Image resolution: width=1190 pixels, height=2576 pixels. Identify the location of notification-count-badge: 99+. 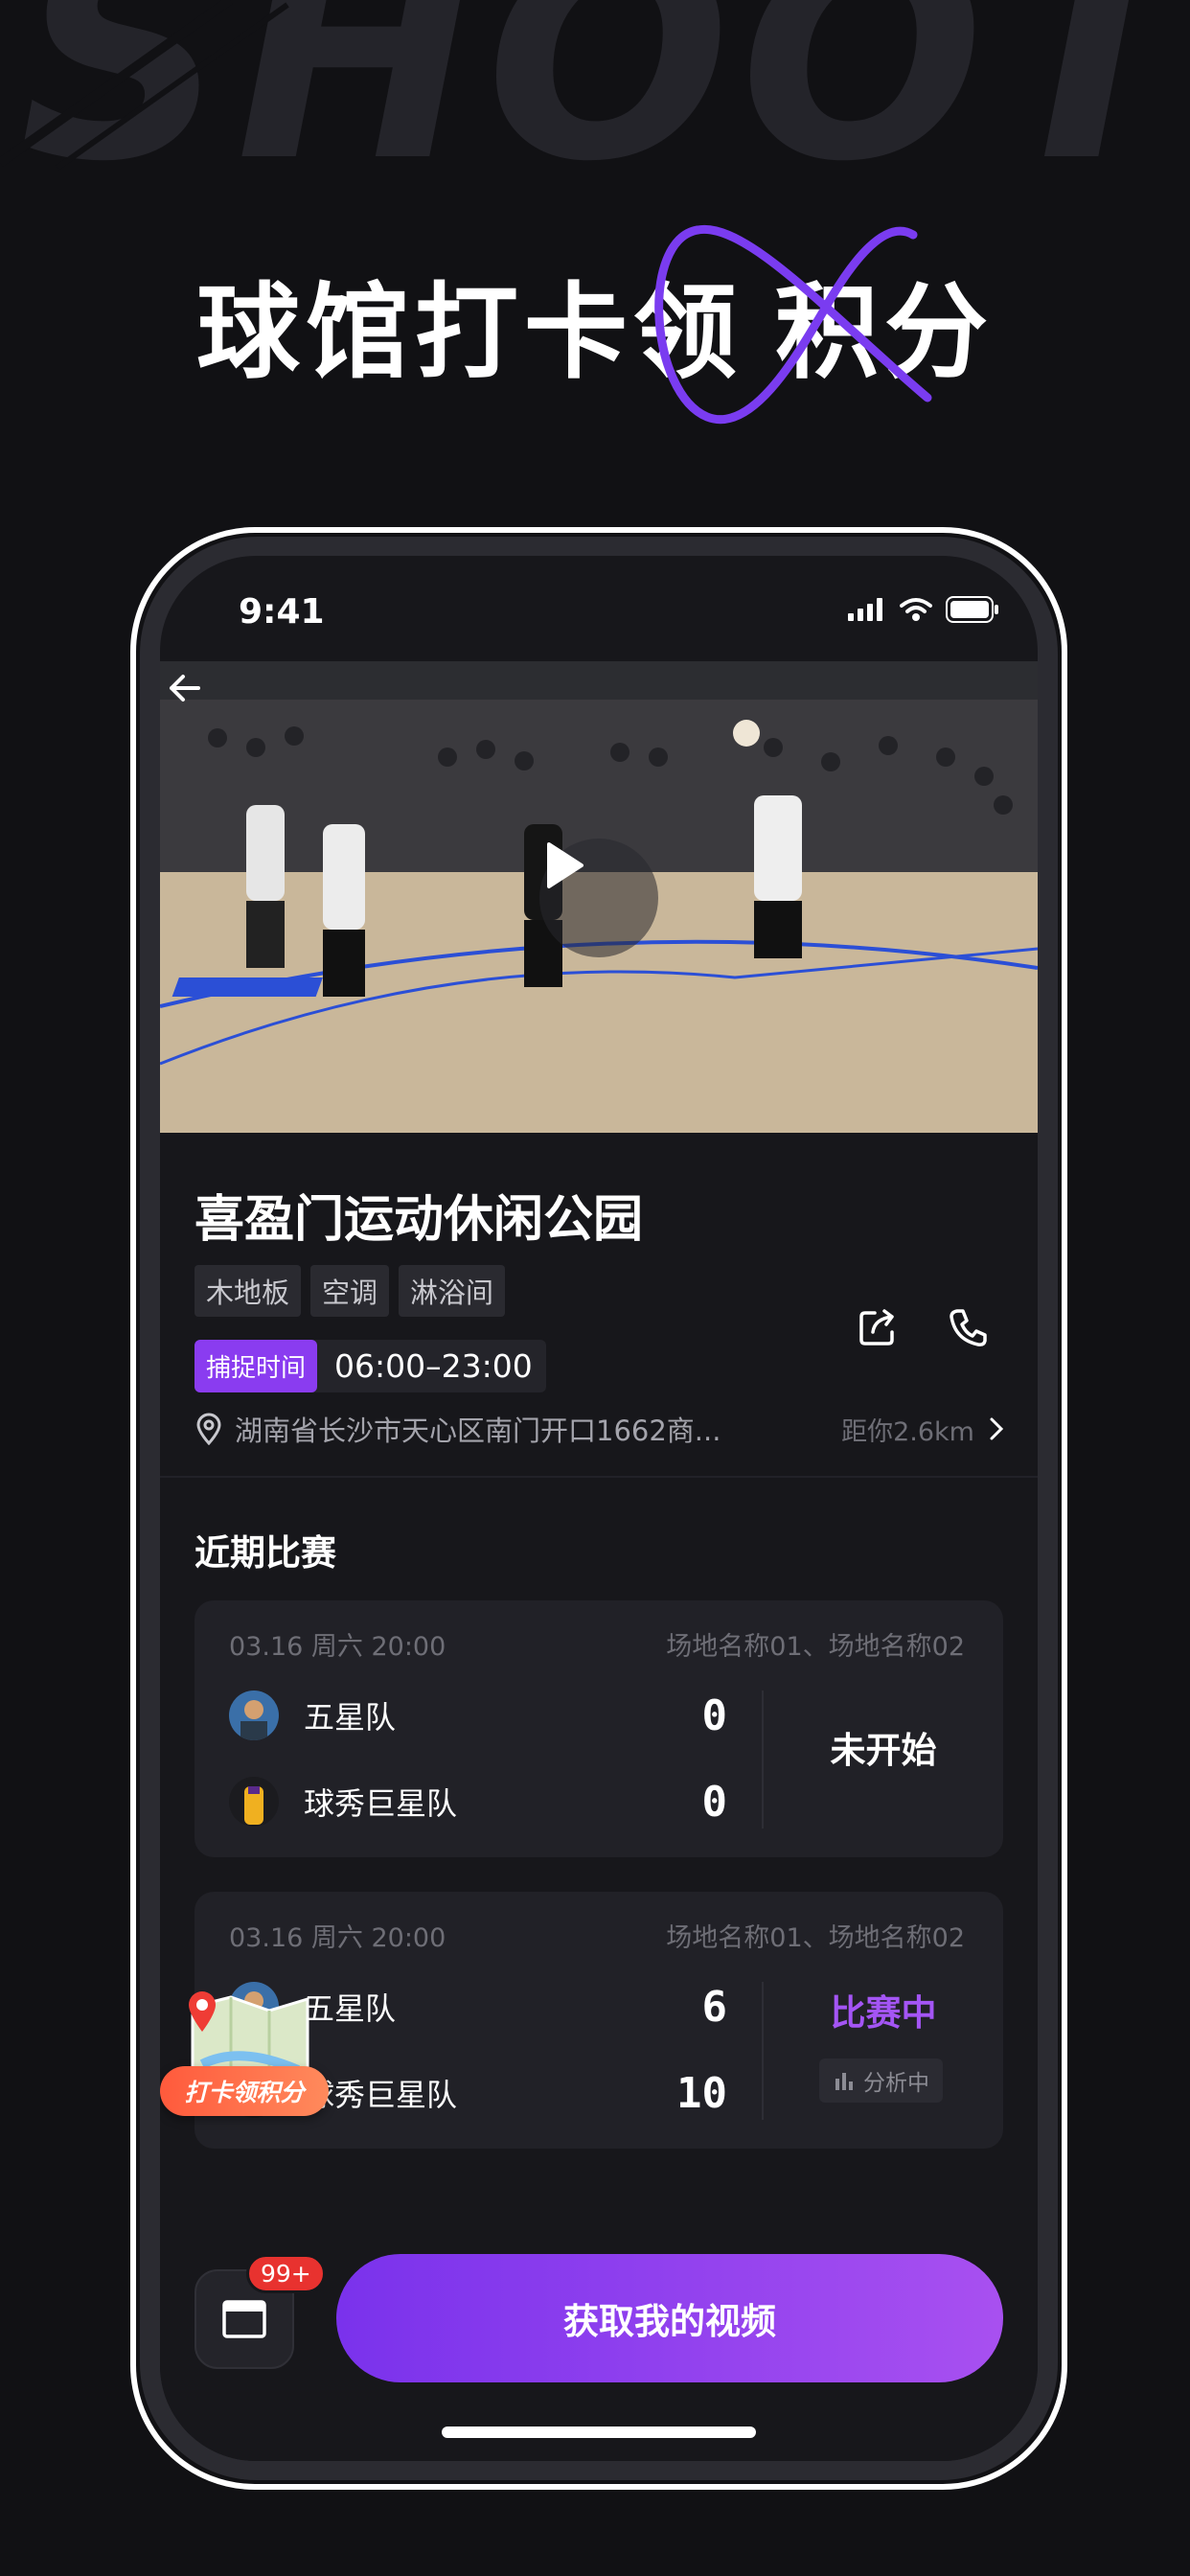
(286, 2273).